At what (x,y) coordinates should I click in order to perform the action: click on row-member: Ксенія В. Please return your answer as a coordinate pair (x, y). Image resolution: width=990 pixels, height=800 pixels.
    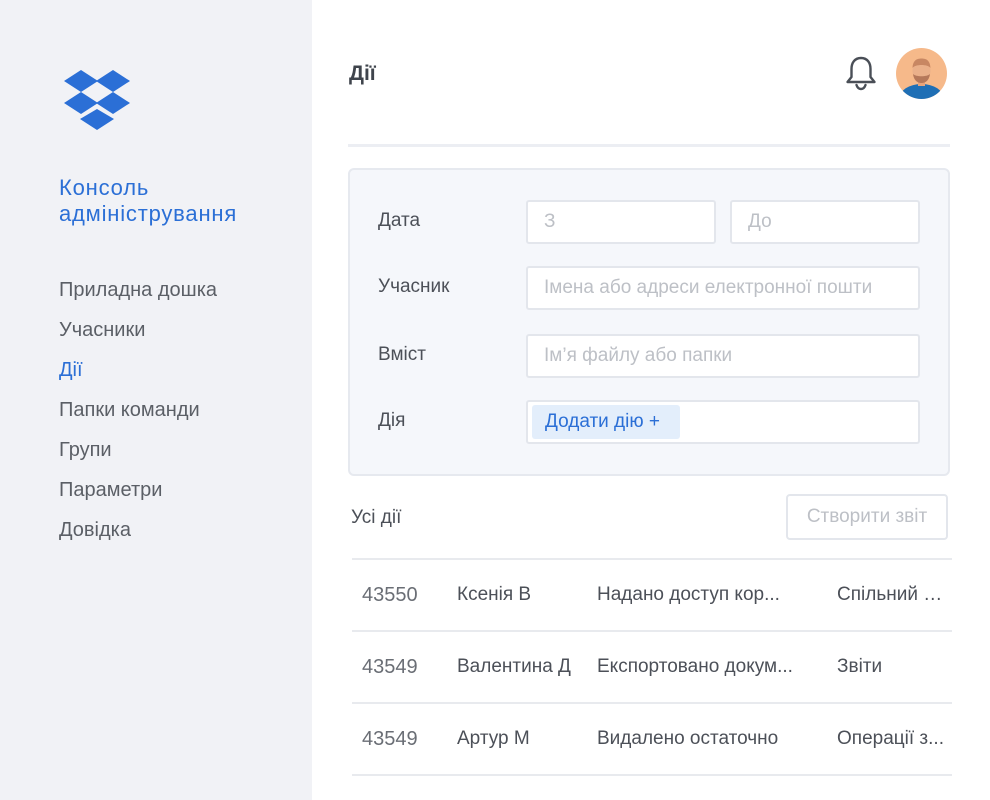
    Looking at the image, I should click on (494, 594).